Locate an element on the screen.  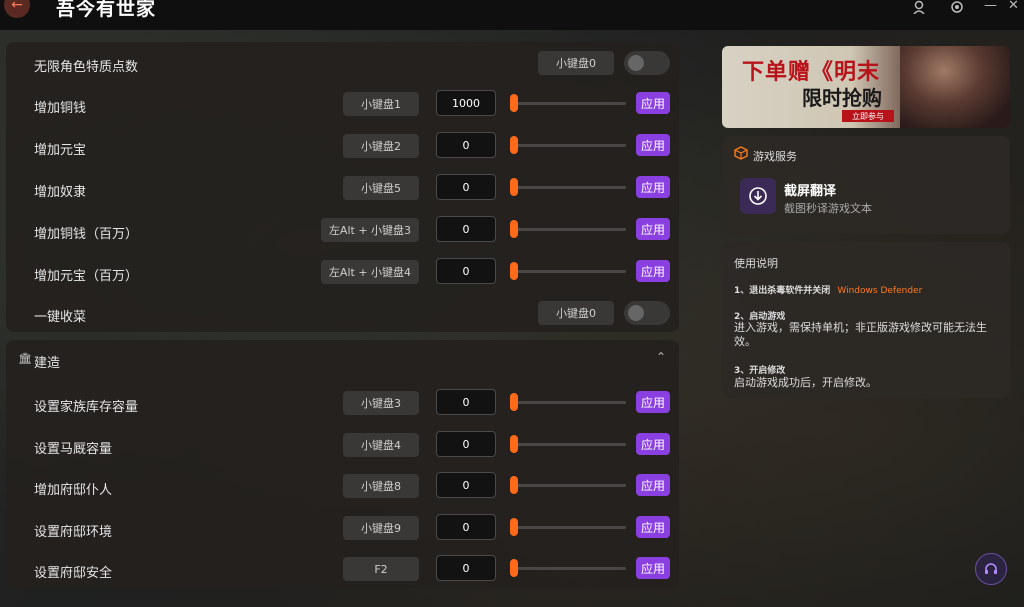
row-add-slaves: 增加奴隶 小键盘5 0 应用 is located at coordinates (342, 189).